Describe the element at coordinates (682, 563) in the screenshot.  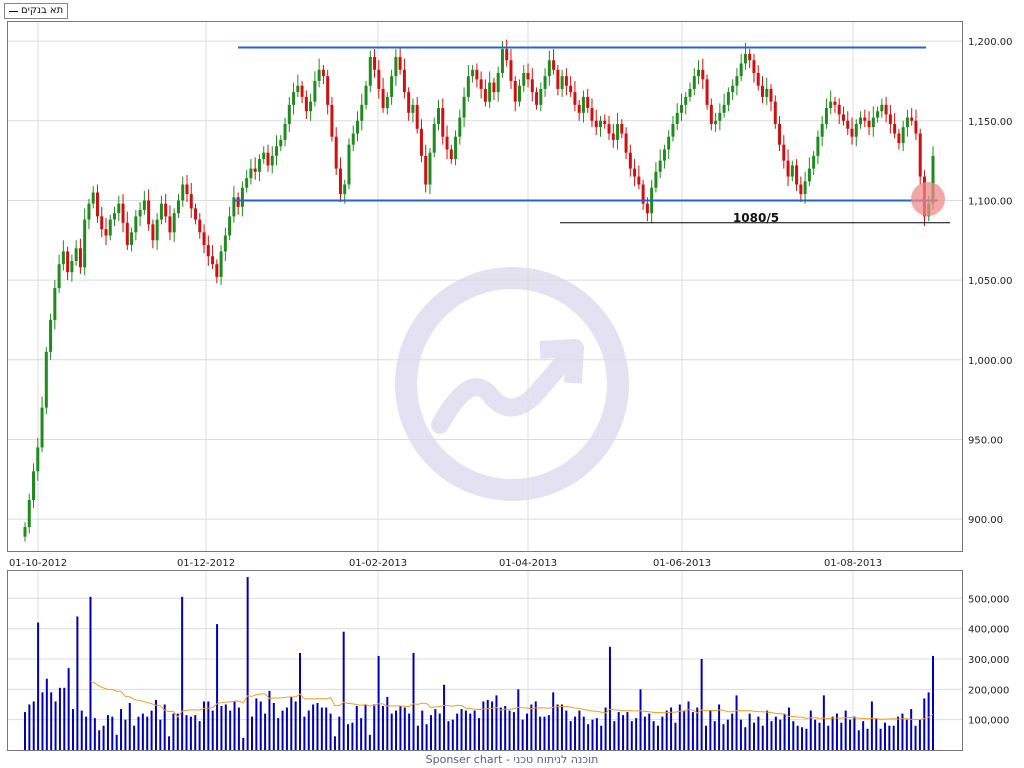
I see `date-tick-label: 01-06-2013` at that location.